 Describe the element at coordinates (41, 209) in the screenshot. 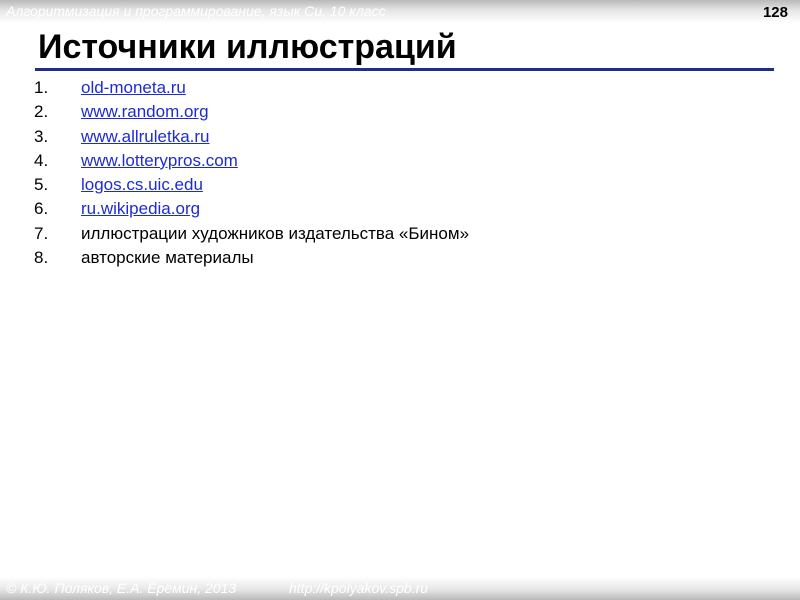

I see `item-number: 6.` at that location.